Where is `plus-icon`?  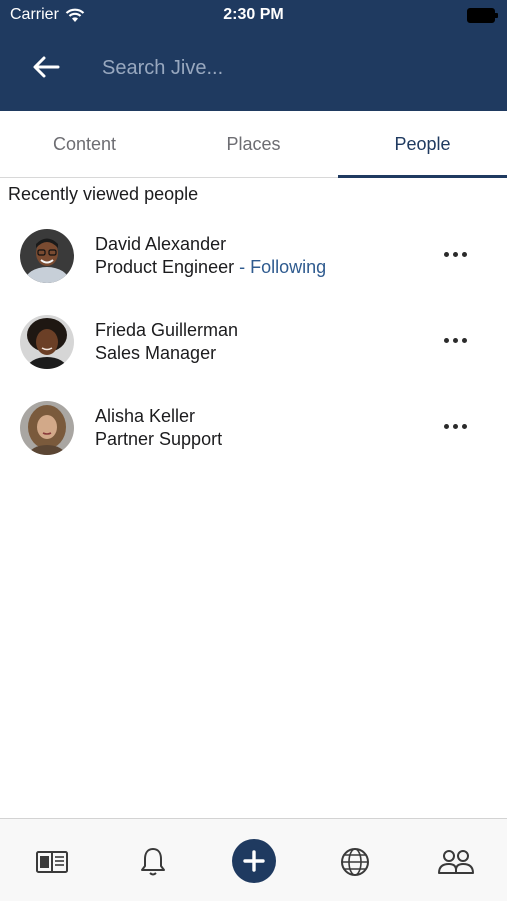 plus-icon is located at coordinates (254, 861).